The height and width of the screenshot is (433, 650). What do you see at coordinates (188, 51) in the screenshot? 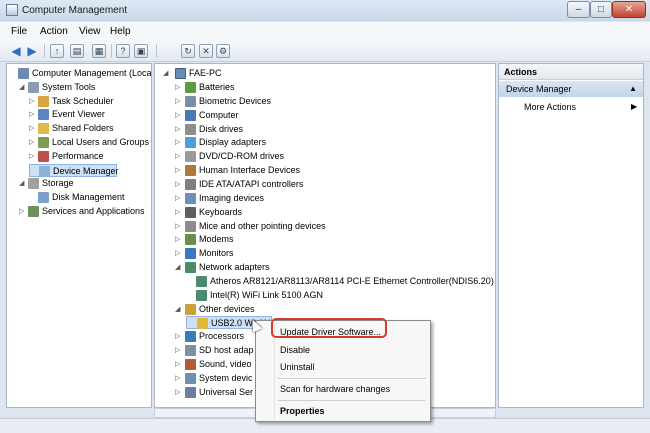
I see `update-driver-icon: ↻` at bounding box center [188, 51].